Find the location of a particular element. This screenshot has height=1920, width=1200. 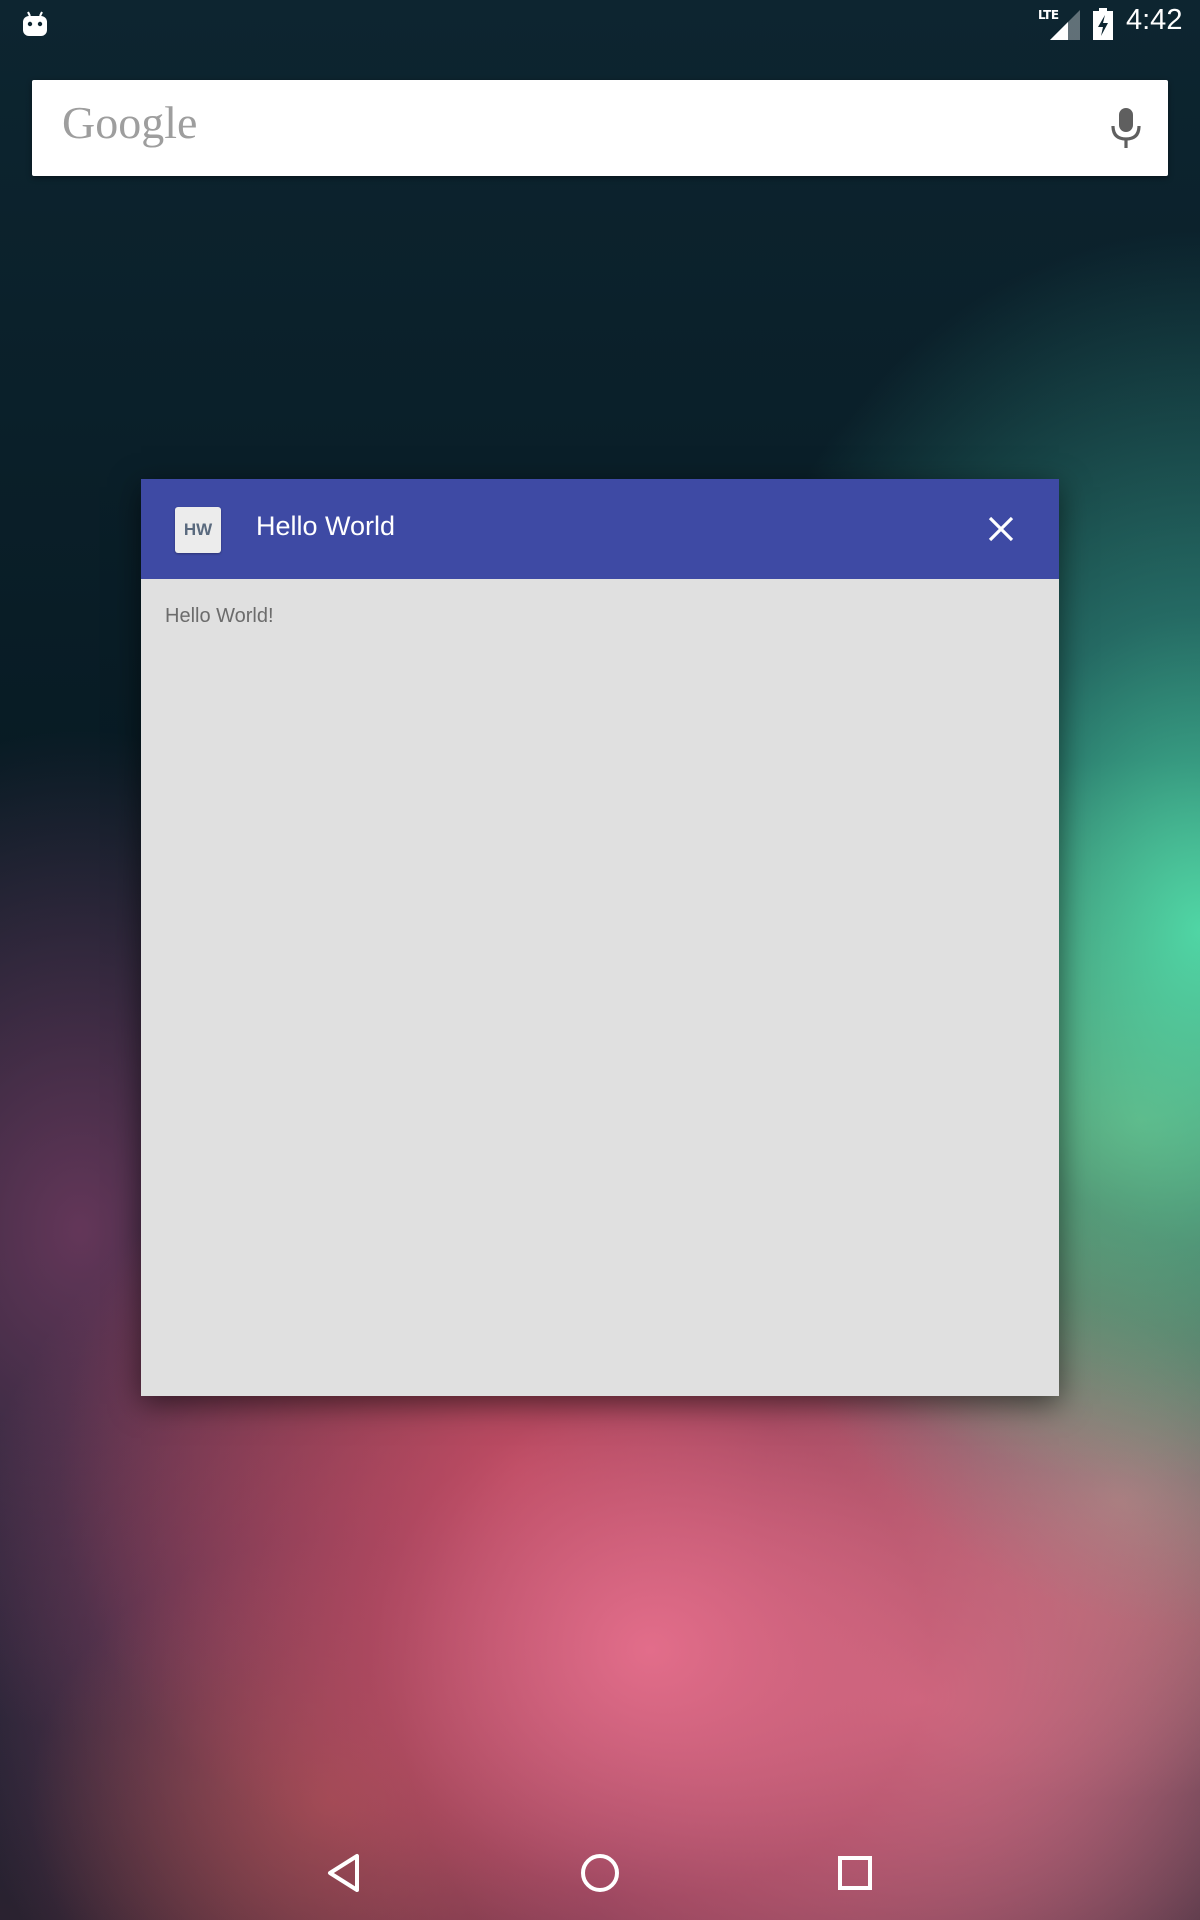

status-bar: LTE 4:42 is located at coordinates (600, 24).